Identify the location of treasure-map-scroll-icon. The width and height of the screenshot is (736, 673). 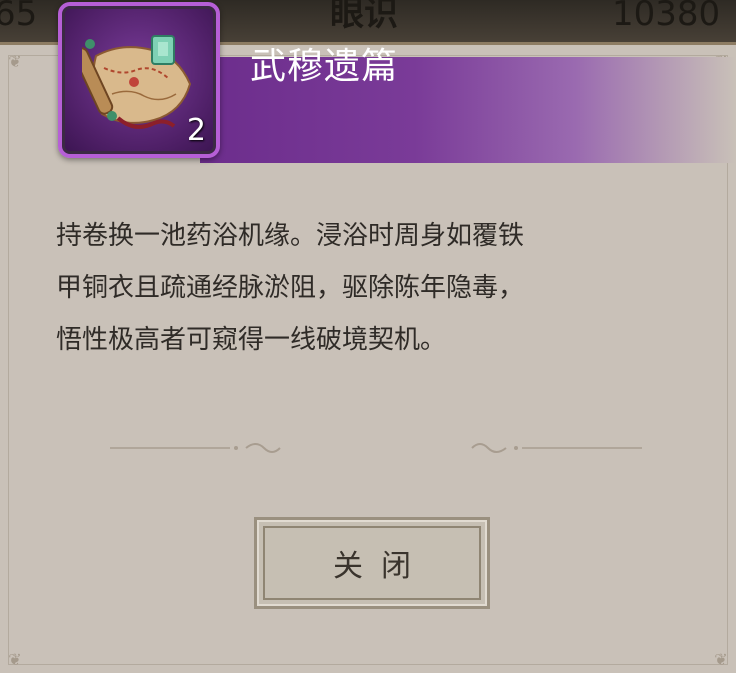
(137, 82).